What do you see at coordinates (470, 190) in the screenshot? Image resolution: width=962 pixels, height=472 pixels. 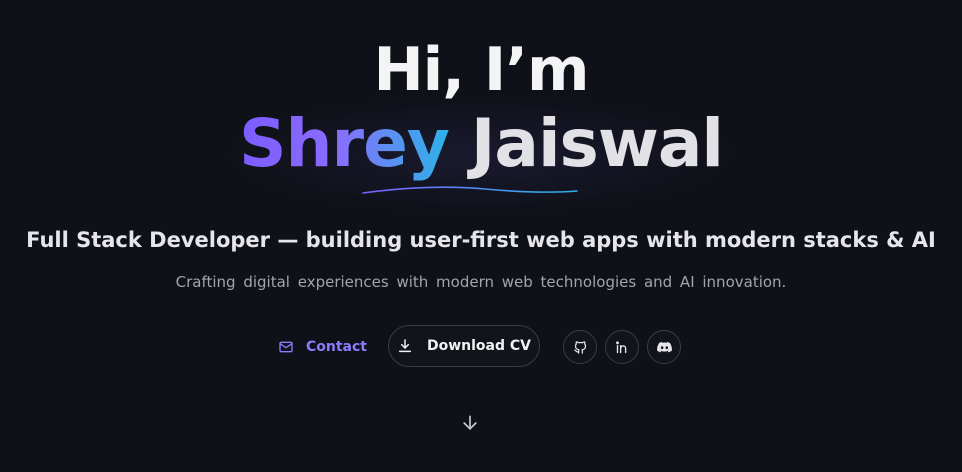 I see `name-underline` at bounding box center [470, 190].